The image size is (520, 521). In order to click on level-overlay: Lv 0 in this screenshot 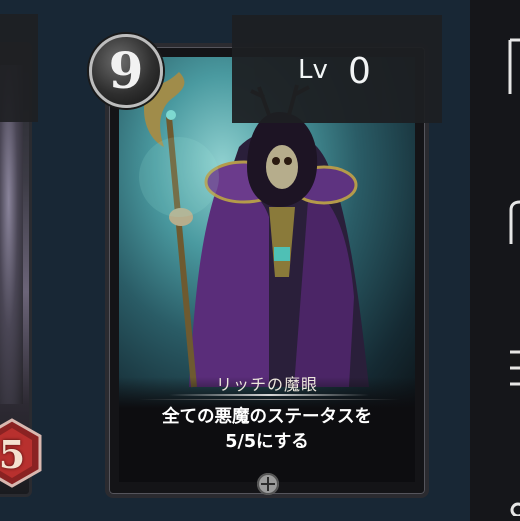, I will do `click(337, 69)`.